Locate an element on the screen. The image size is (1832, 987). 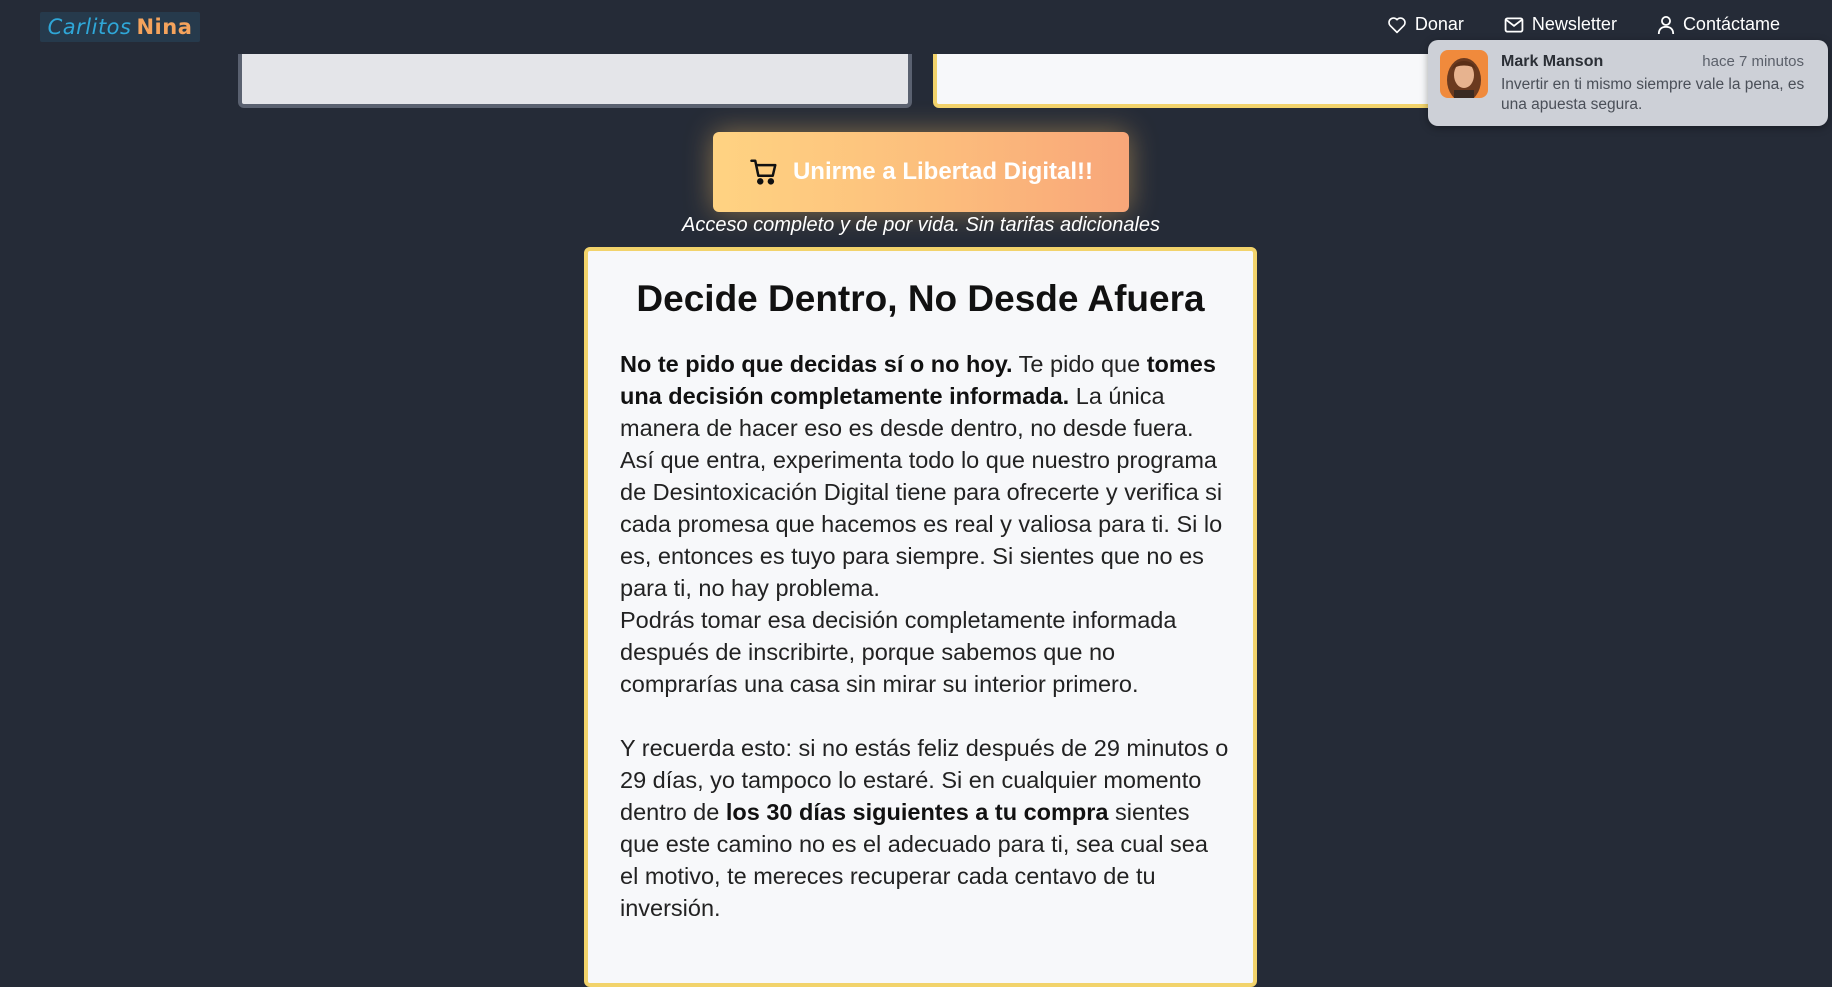
avatar is located at coordinates (1464, 74).